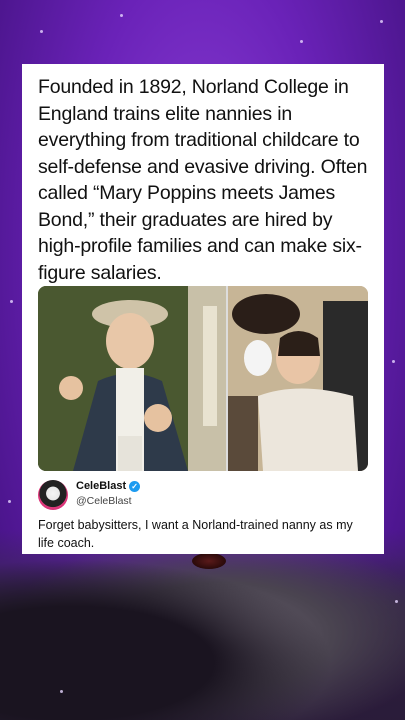 The height and width of the screenshot is (720, 405). I want to click on photo-smiling-nanny, so click(297, 378).